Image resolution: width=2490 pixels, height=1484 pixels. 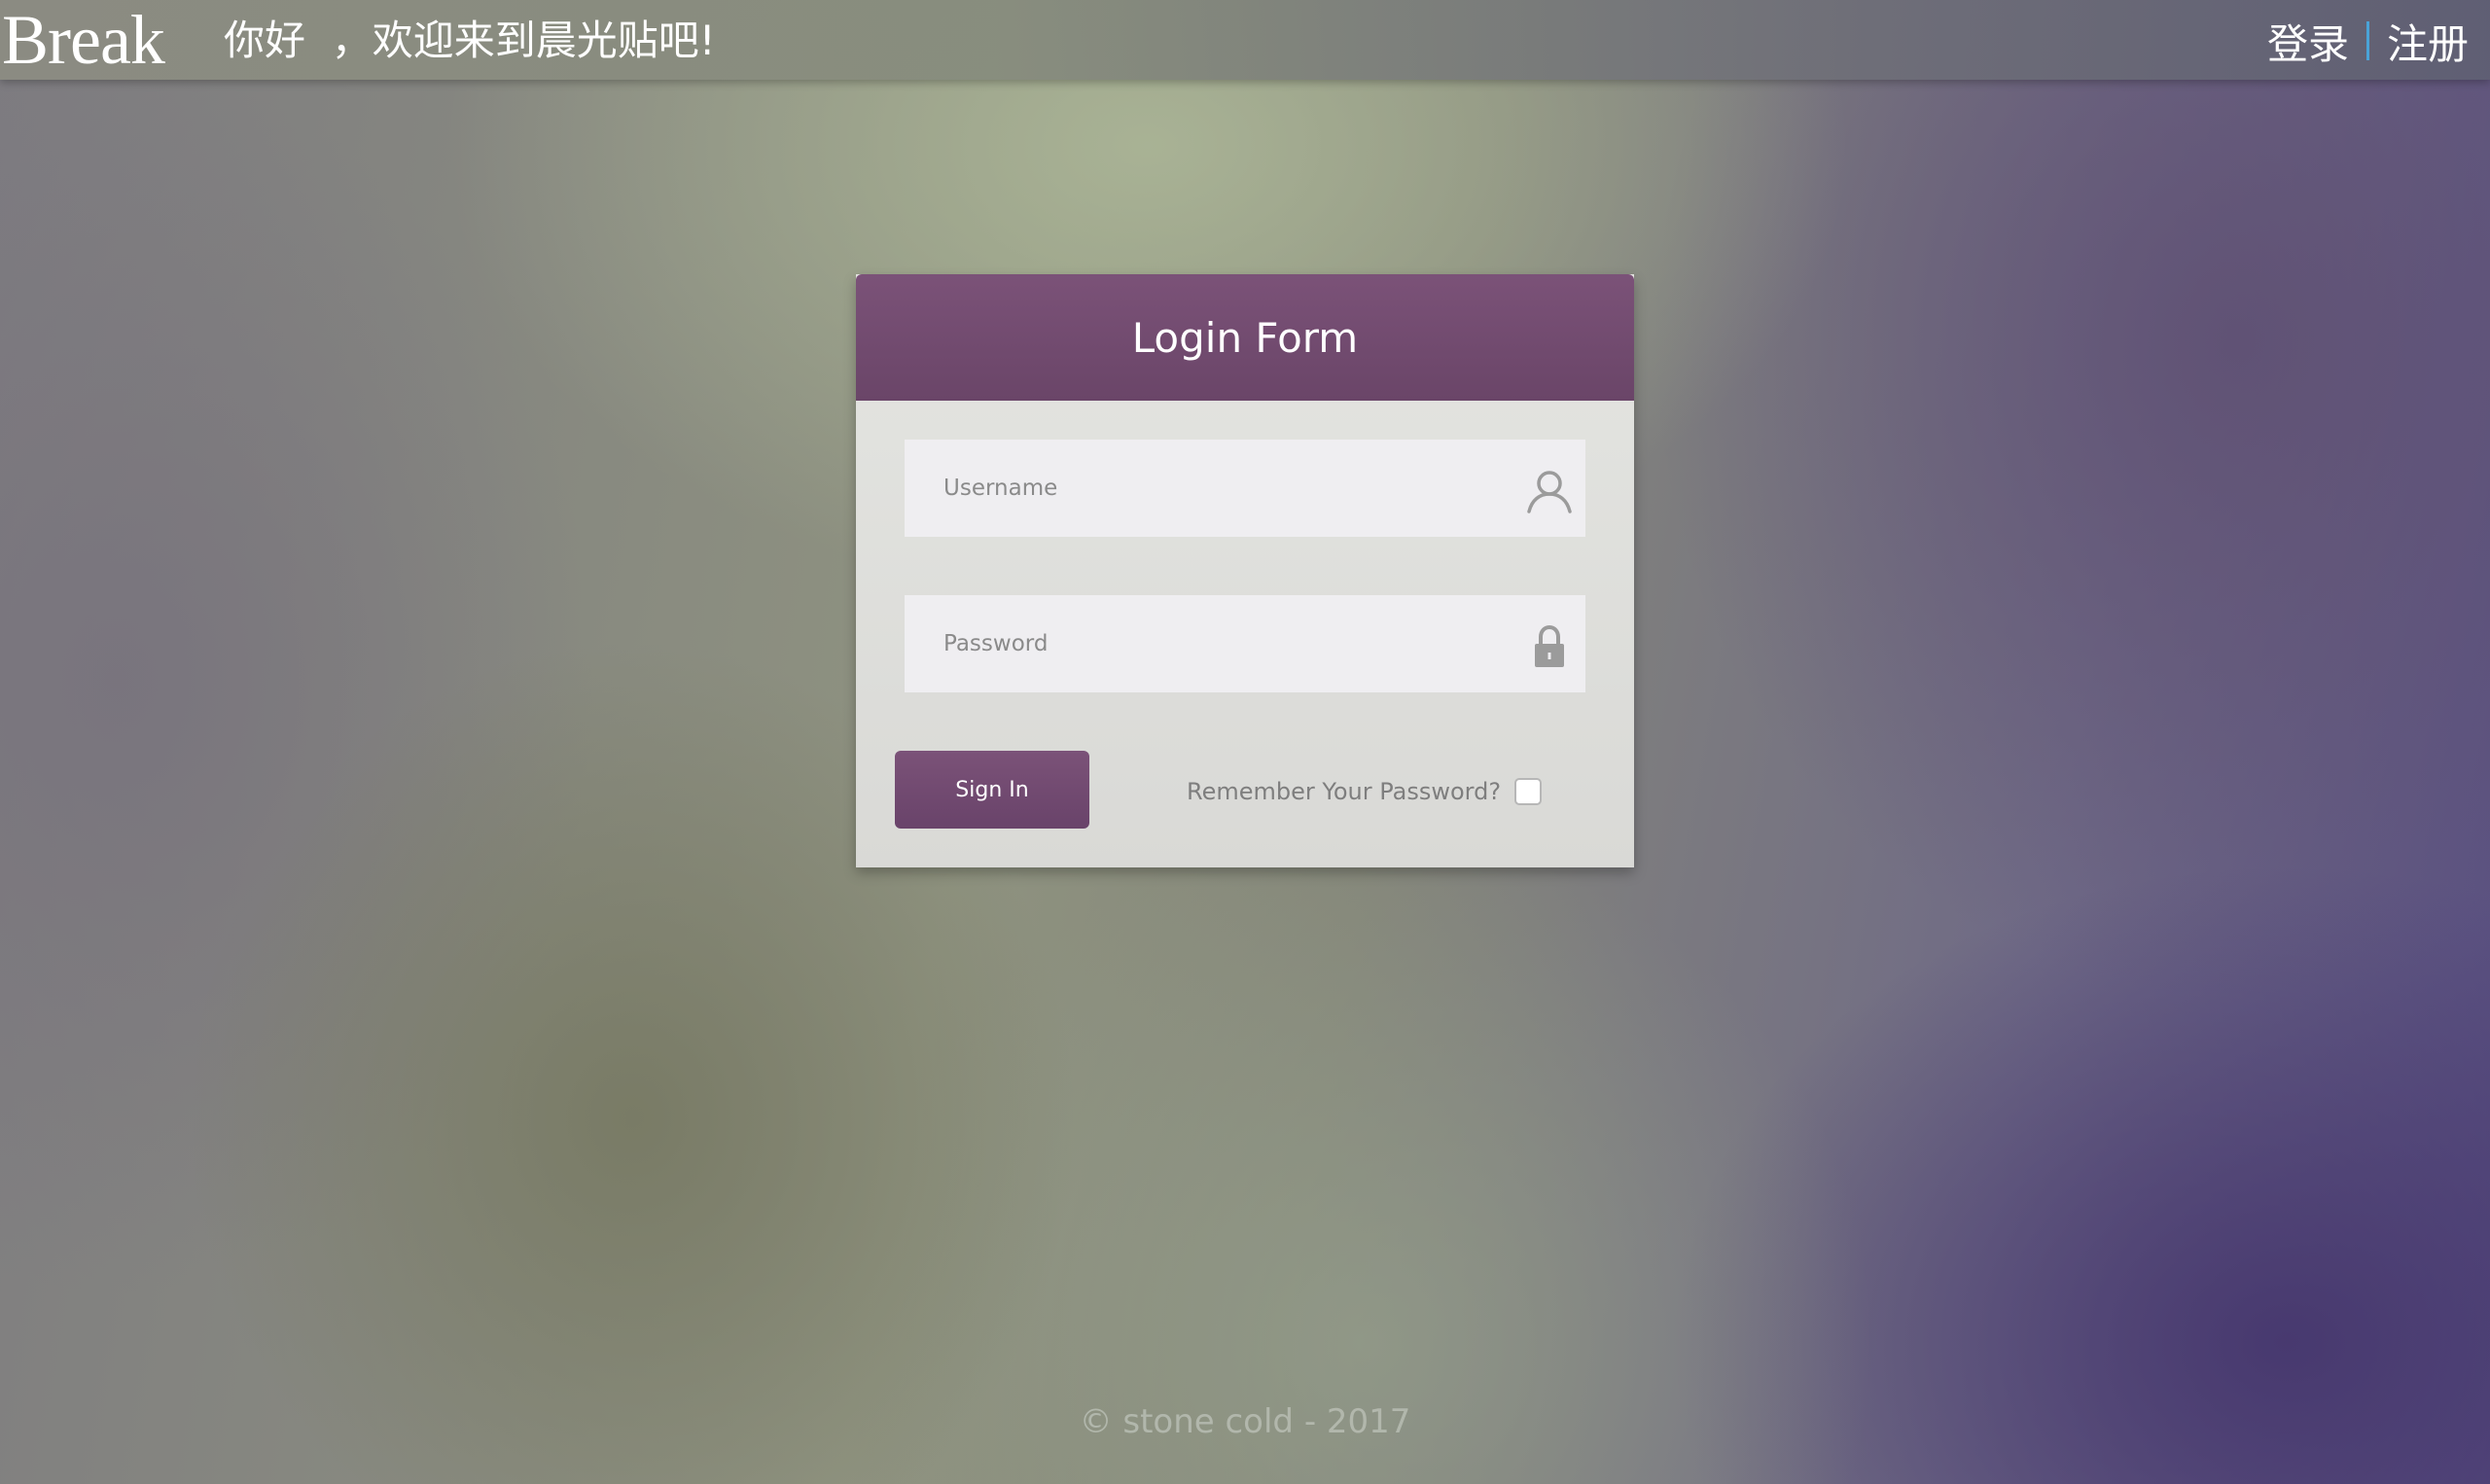 What do you see at coordinates (1549, 647) in the screenshot?
I see `lock-icon` at bounding box center [1549, 647].